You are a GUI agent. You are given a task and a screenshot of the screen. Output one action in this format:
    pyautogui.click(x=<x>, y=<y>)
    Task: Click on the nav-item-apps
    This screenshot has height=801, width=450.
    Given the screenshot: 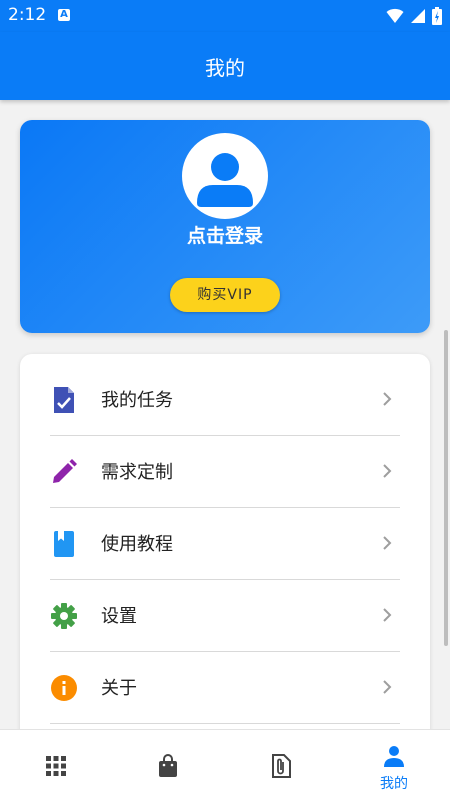 What is the action you would take?
    pyautogui.click(x=56, y=765)
    